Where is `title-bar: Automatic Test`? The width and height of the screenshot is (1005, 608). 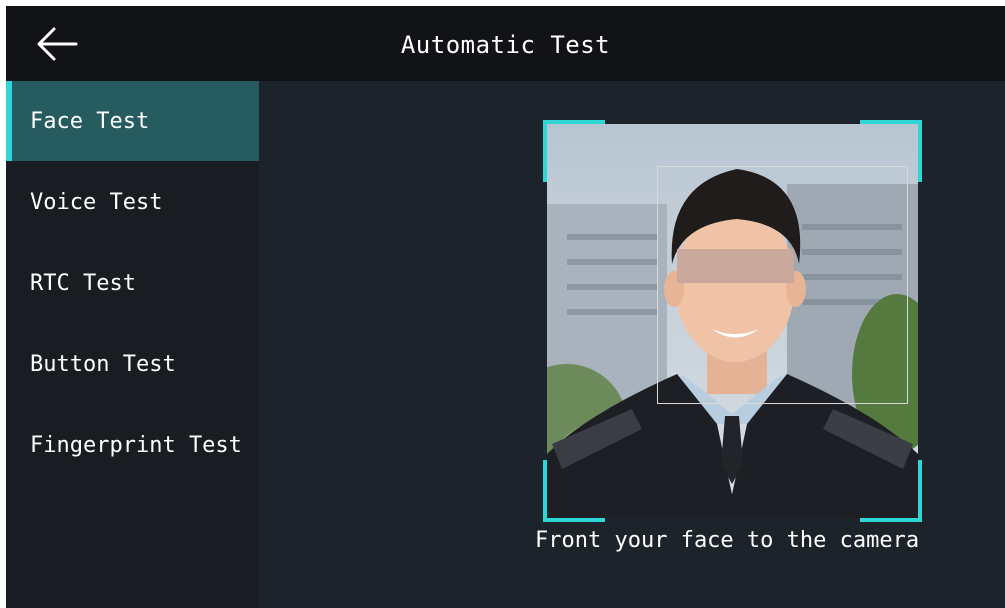 title-bar: Automatic Test is located at coordinates (505, 43).